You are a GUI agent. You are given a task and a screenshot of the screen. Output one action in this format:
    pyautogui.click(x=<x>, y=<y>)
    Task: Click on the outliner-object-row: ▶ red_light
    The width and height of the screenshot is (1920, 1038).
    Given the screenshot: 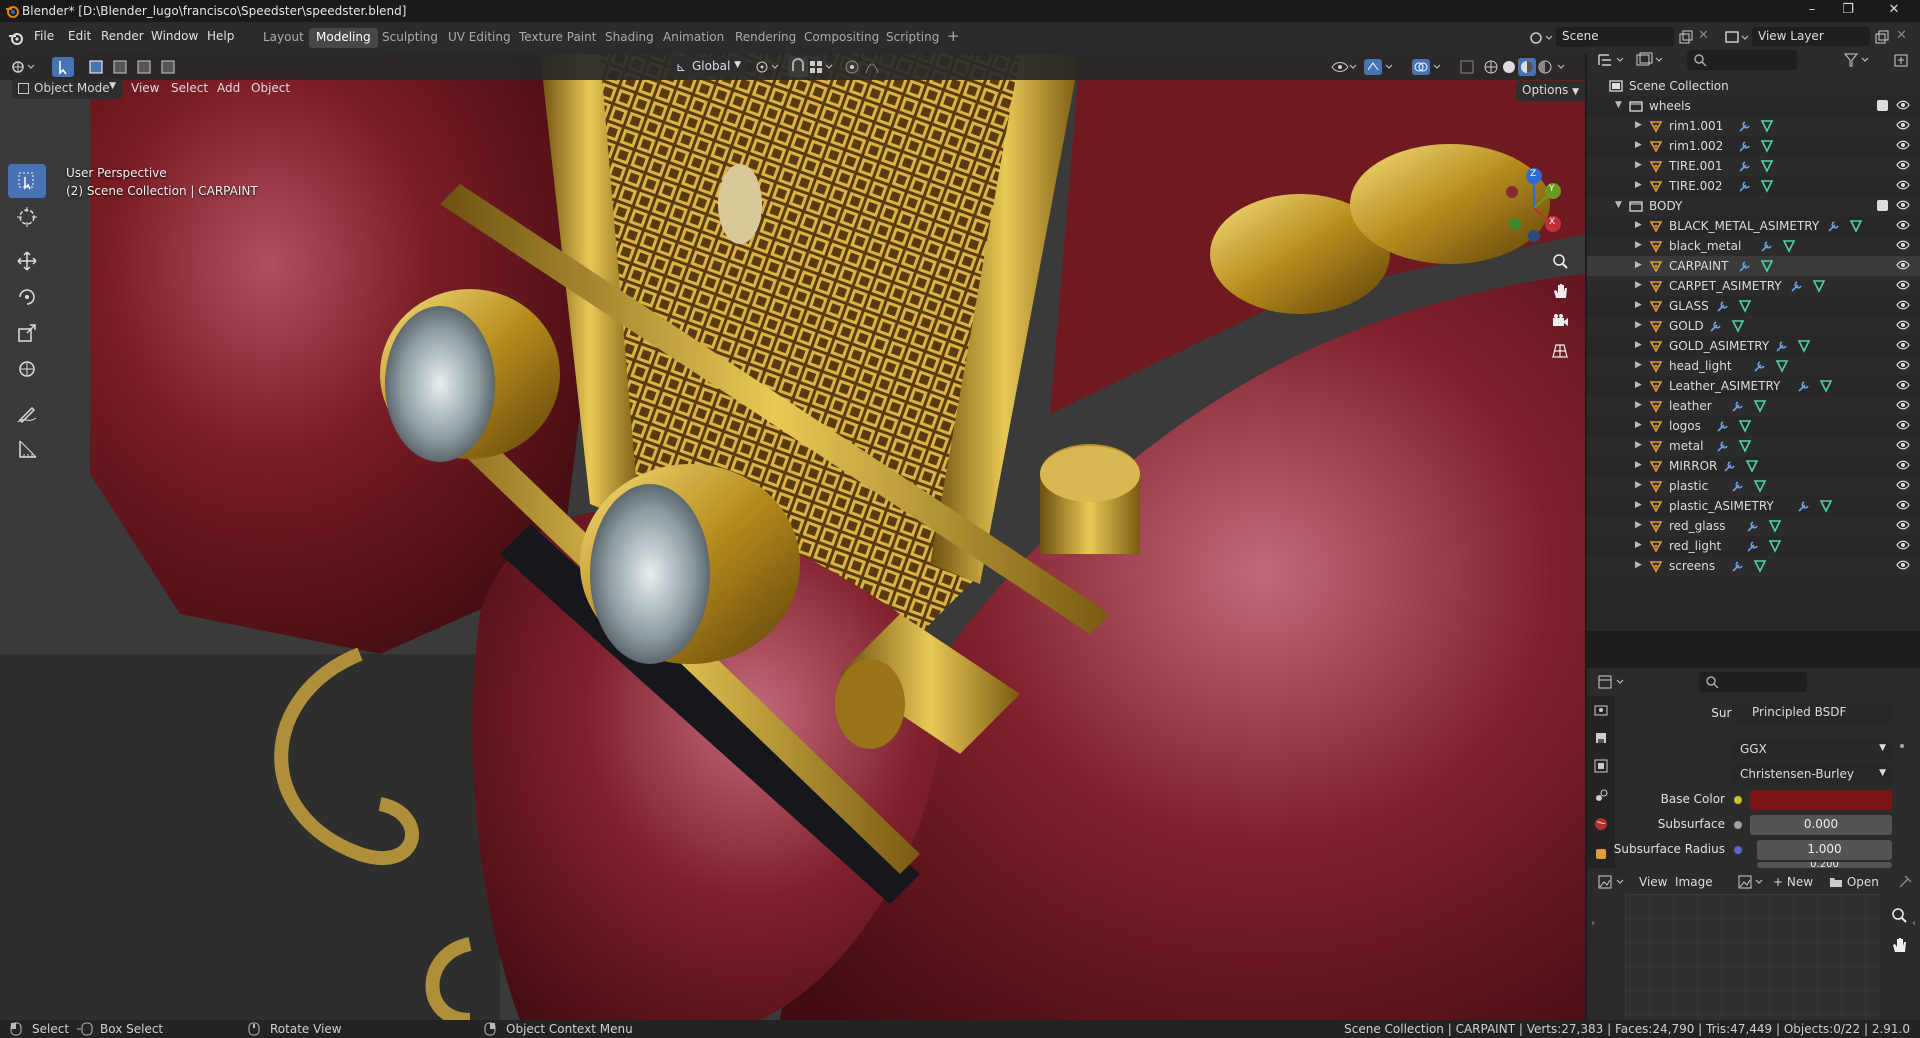 What is the action you would take?
    pyautogui.click(x=1753, y=546)
    